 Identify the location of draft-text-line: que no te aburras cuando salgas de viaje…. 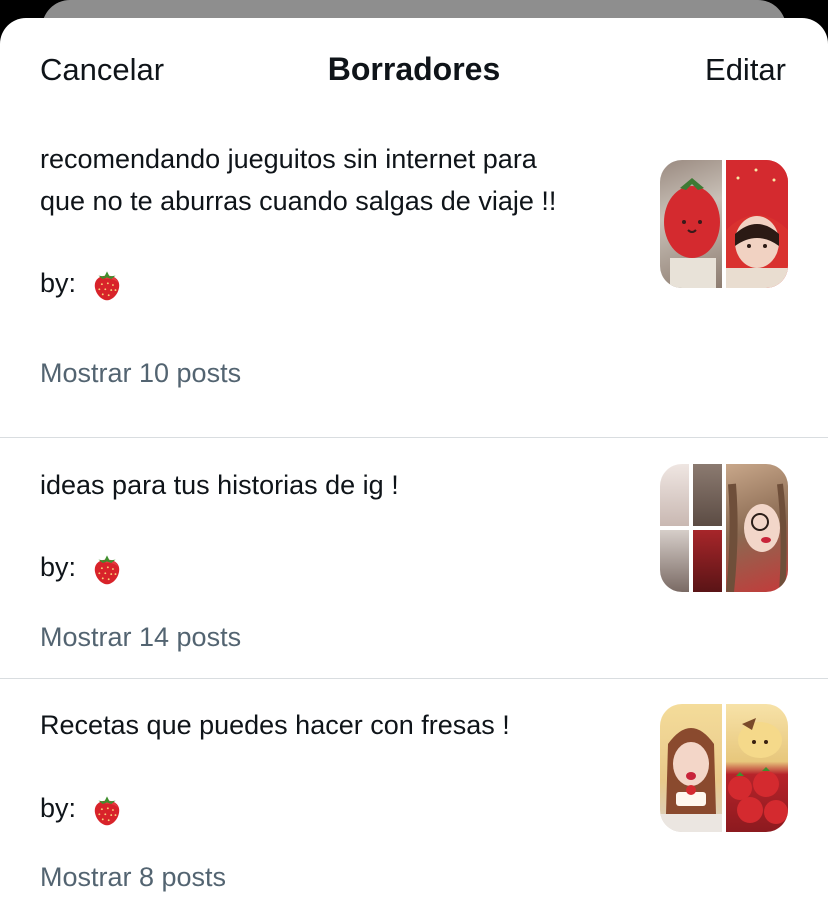
(298, 201).